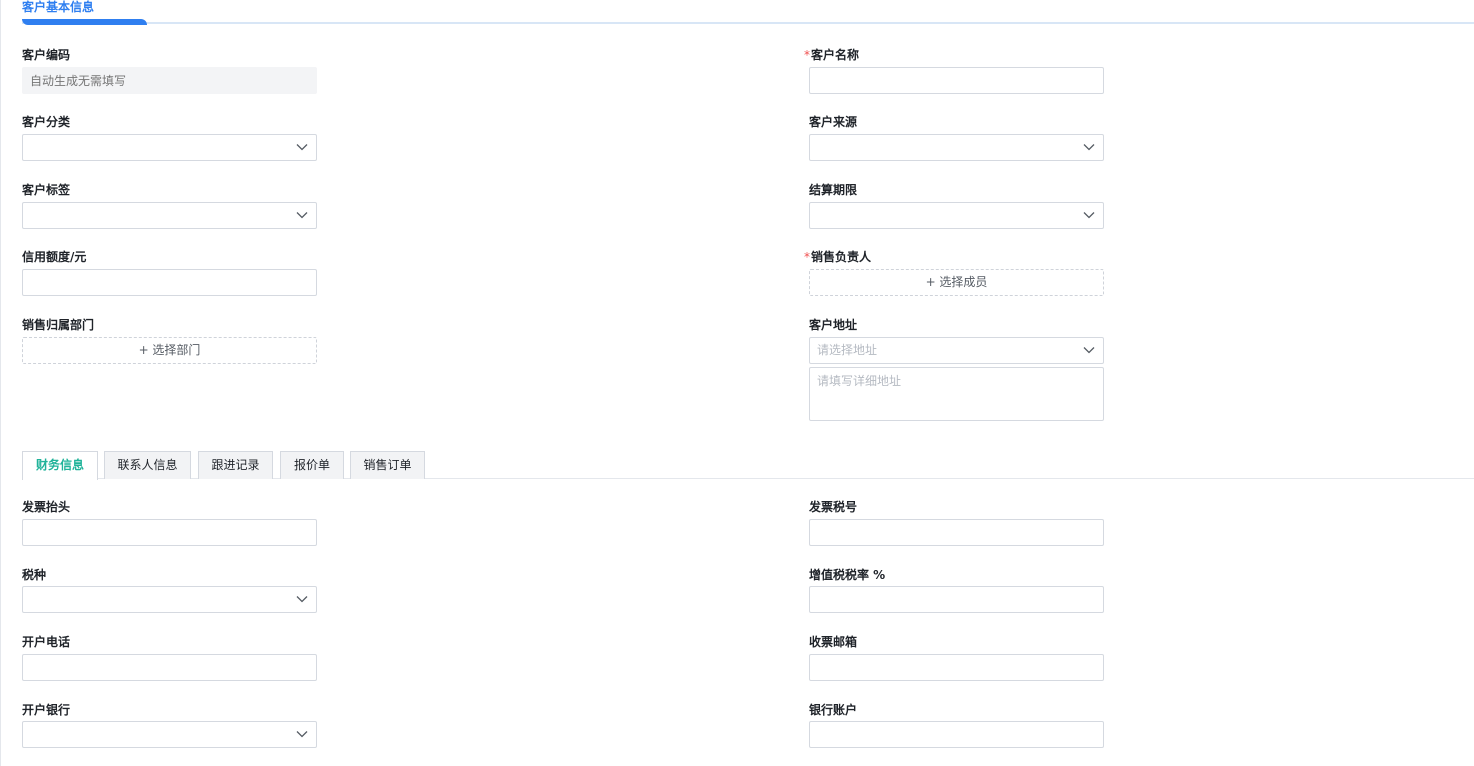 The height and width of the screenshot is (766, 1474). I want to click on address-detail-textarea: 请填写详细地址, so click(956, 394).